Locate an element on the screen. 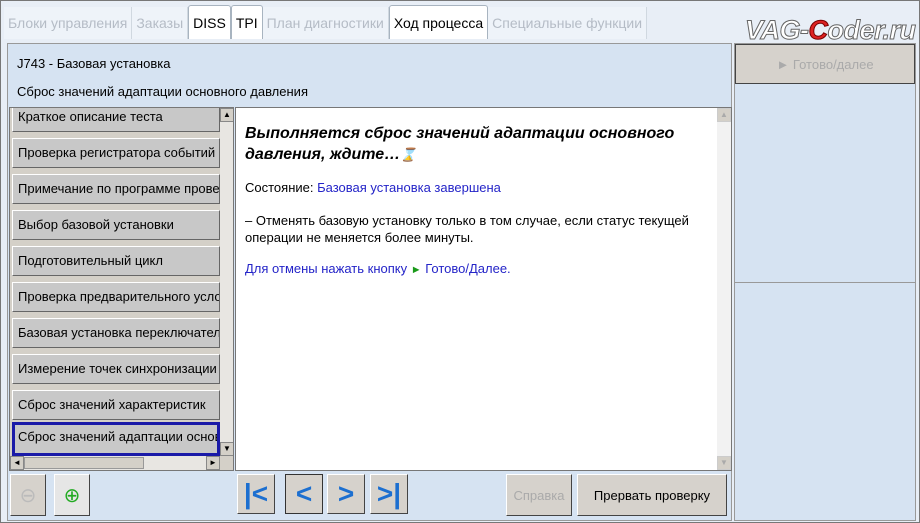 The image size is (920, 523). state-line: Состояние: Базовая установка завершена is located at coordinates (373, 187).